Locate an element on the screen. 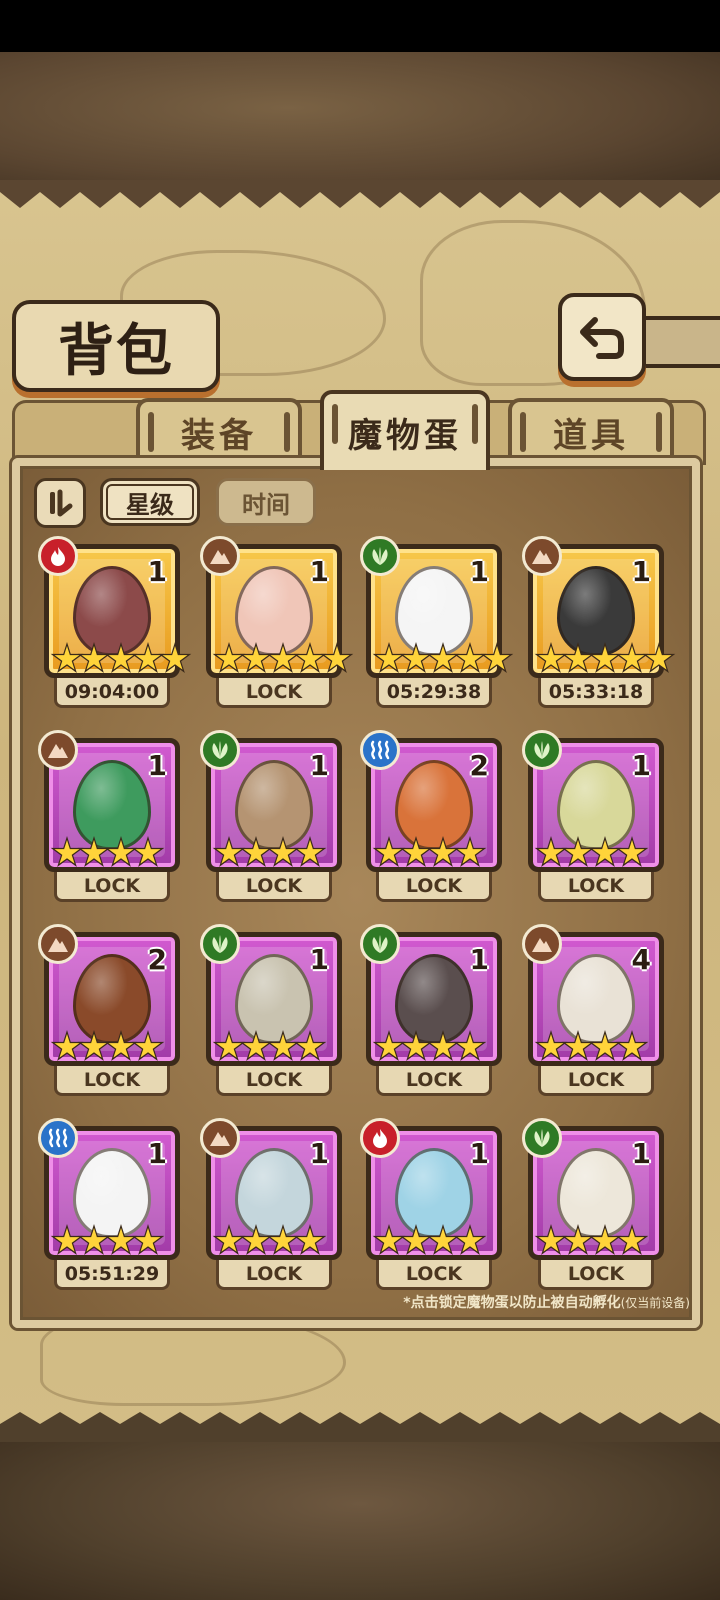  egg-card: 1 09:04:00 is located at coordinates (115, 628).